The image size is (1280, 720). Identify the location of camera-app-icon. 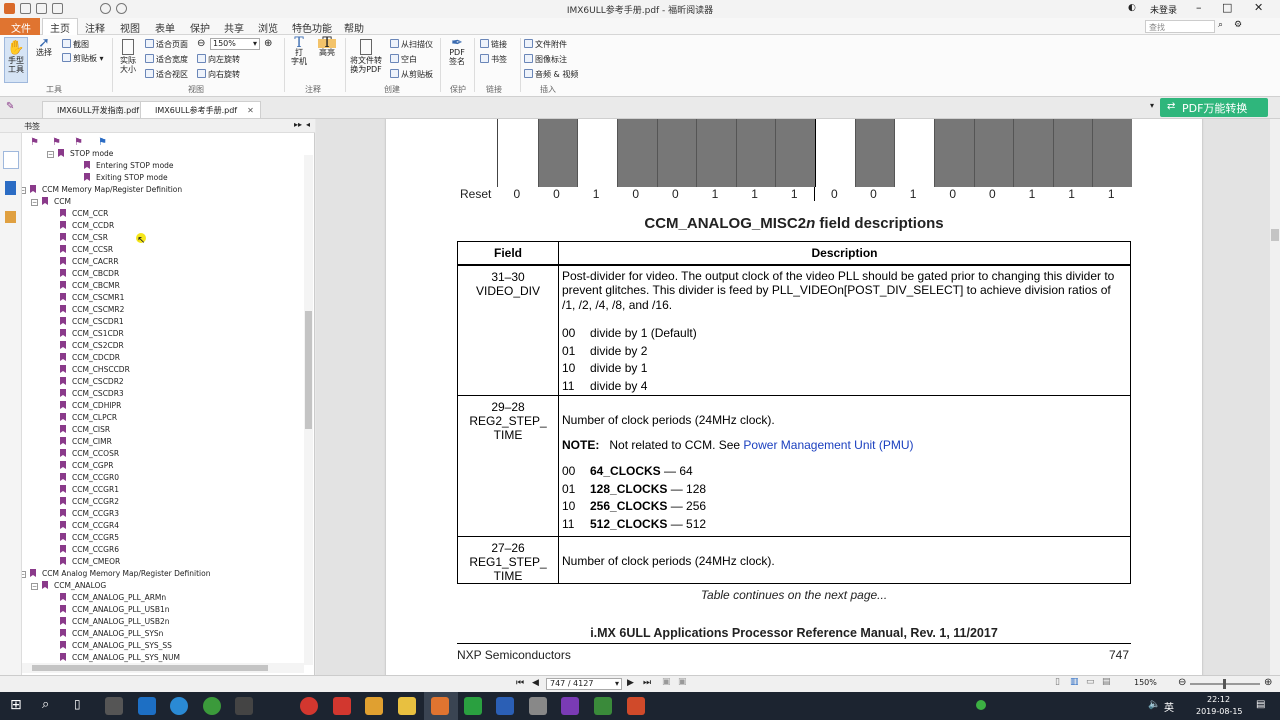
(114, 706).